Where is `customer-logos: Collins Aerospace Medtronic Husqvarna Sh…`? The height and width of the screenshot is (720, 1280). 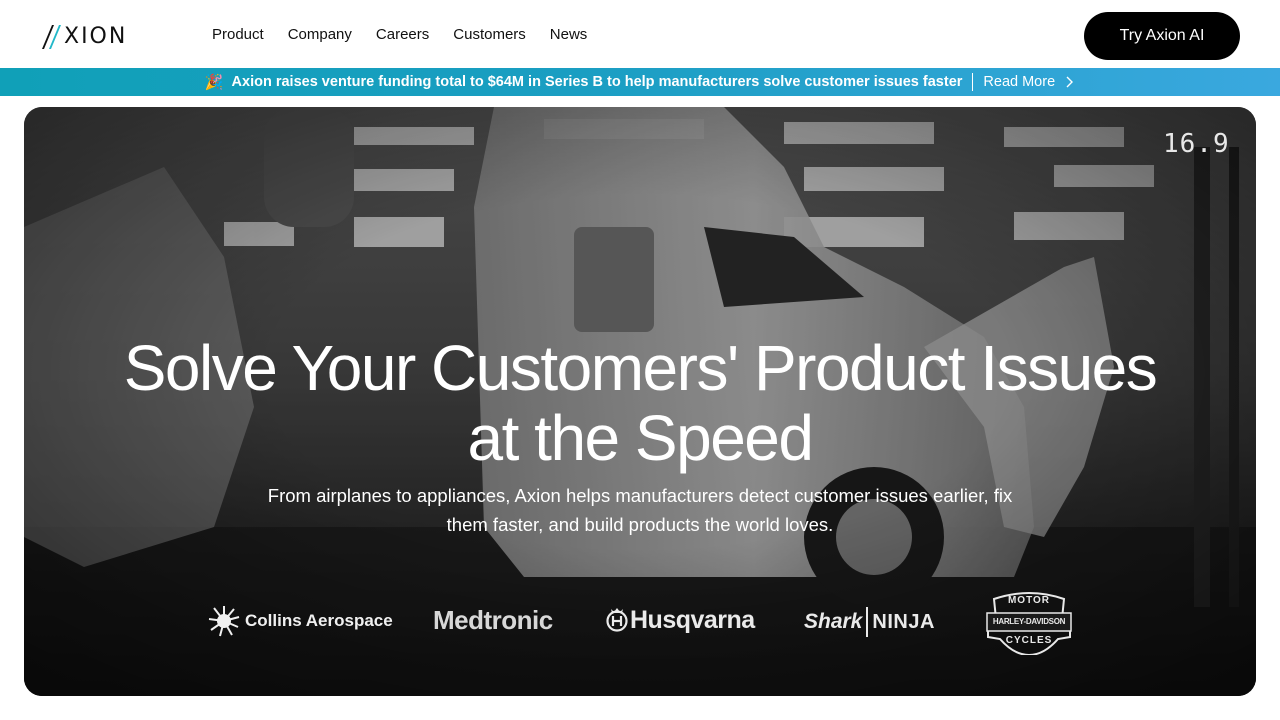
customer-logos: Collins Aerospace Medtronic Husqvarna Sh… is located at coordinates (640, 622).